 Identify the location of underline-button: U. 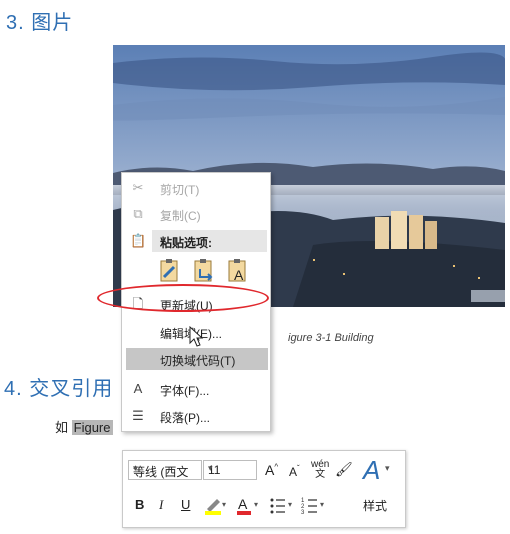
(185, 504).